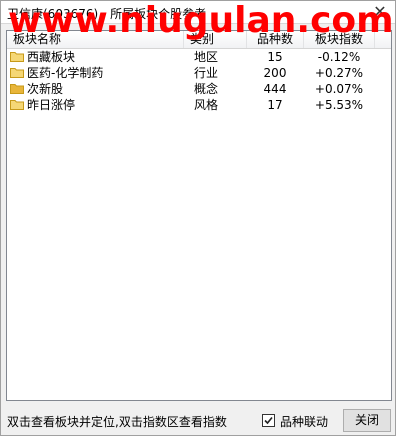  I want to click on header-index: 板块指数, so click(339, 39).